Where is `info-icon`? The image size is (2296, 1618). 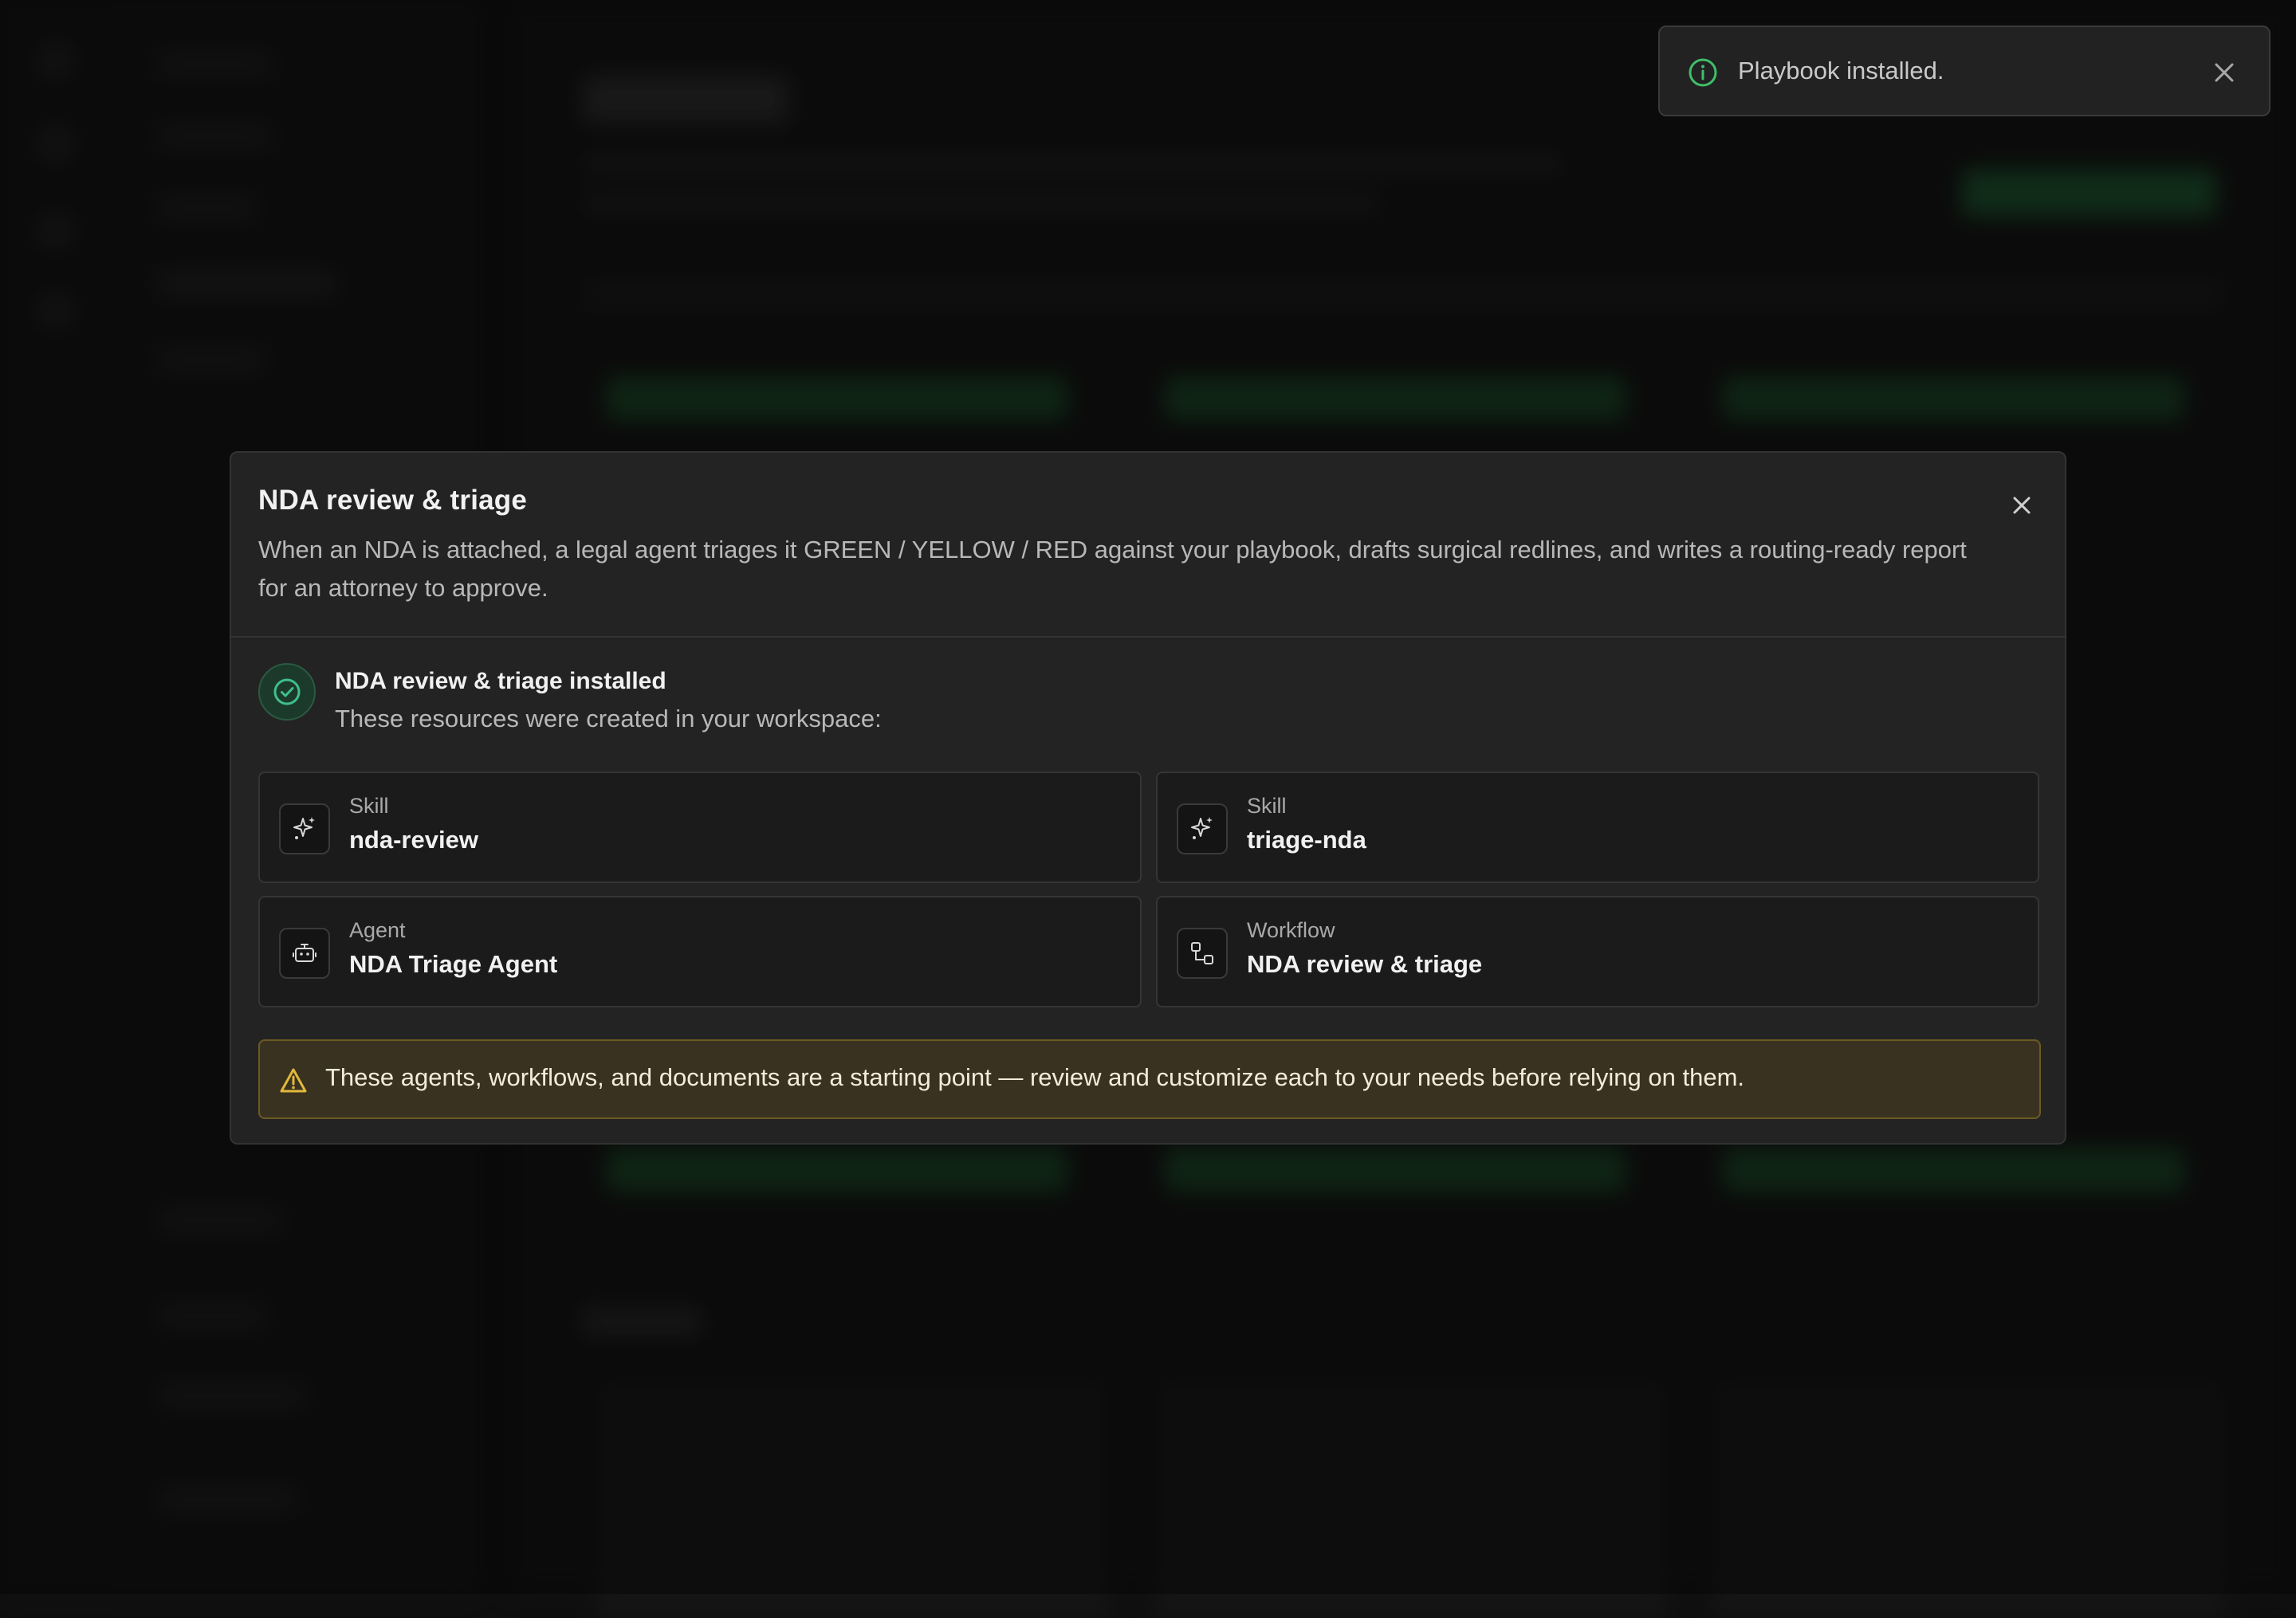 info-icon is located at coordinates (1703, 72).